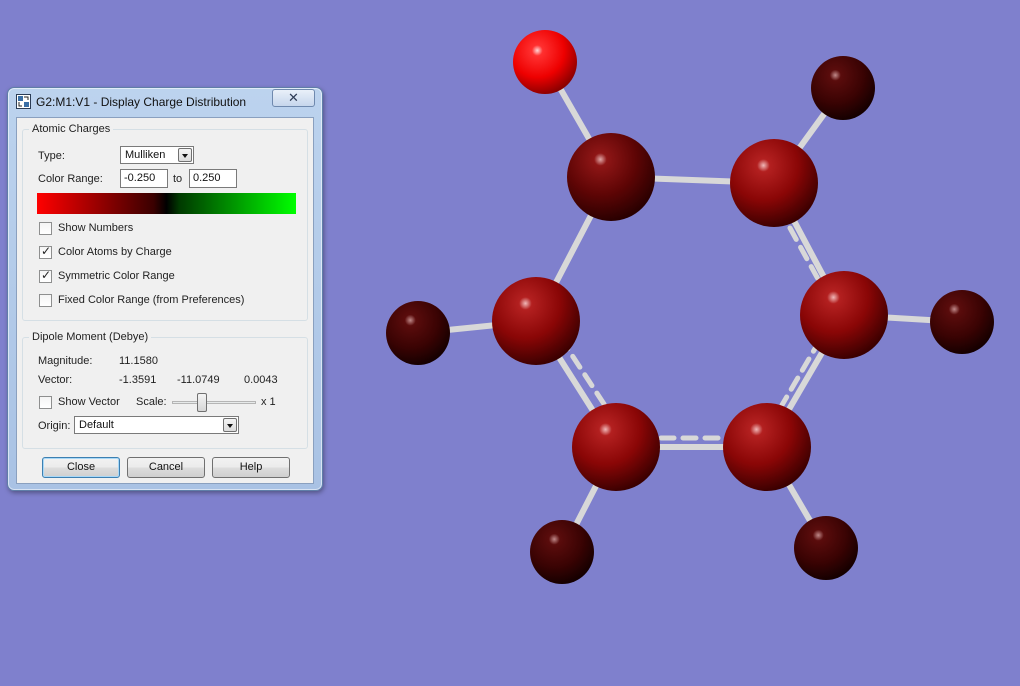  What do you see at coordinates (166, 203) in the screenshot?
I see `charge-color-gradient-bar` at bounding box center [166, 203].